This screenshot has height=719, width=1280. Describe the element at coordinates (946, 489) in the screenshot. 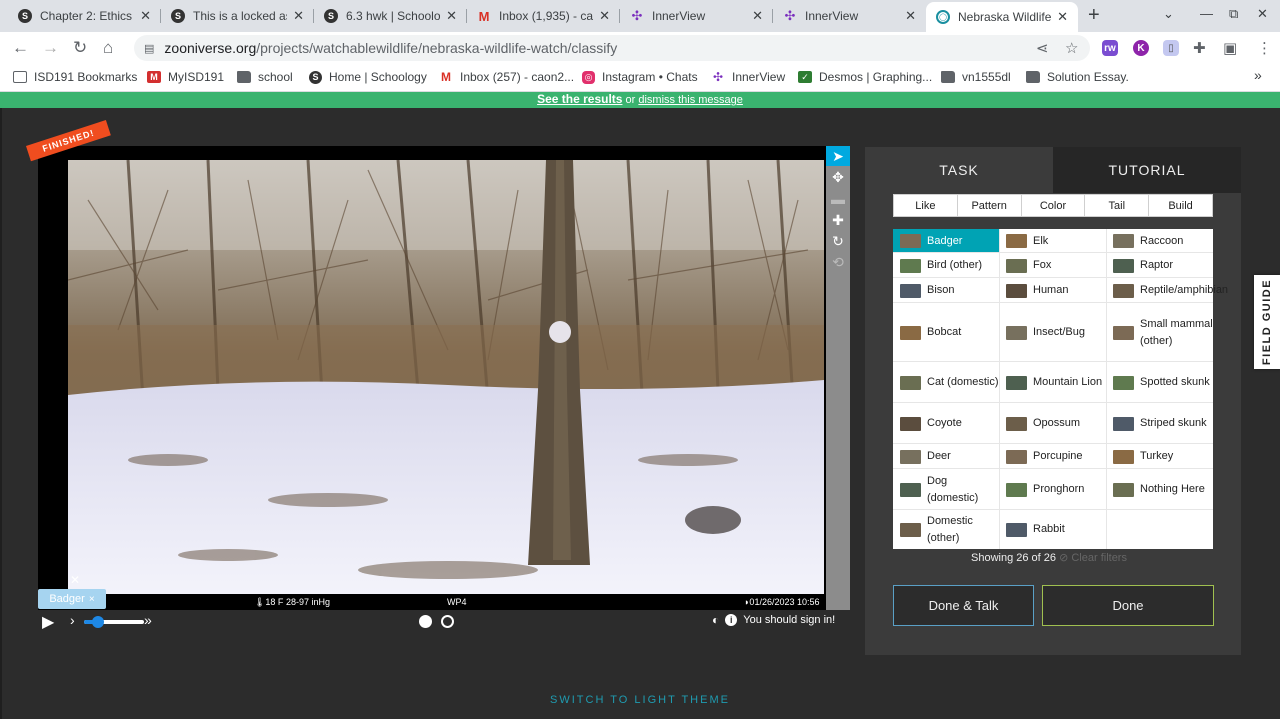

I see `species-choice: Dog (domestic)` at that location.